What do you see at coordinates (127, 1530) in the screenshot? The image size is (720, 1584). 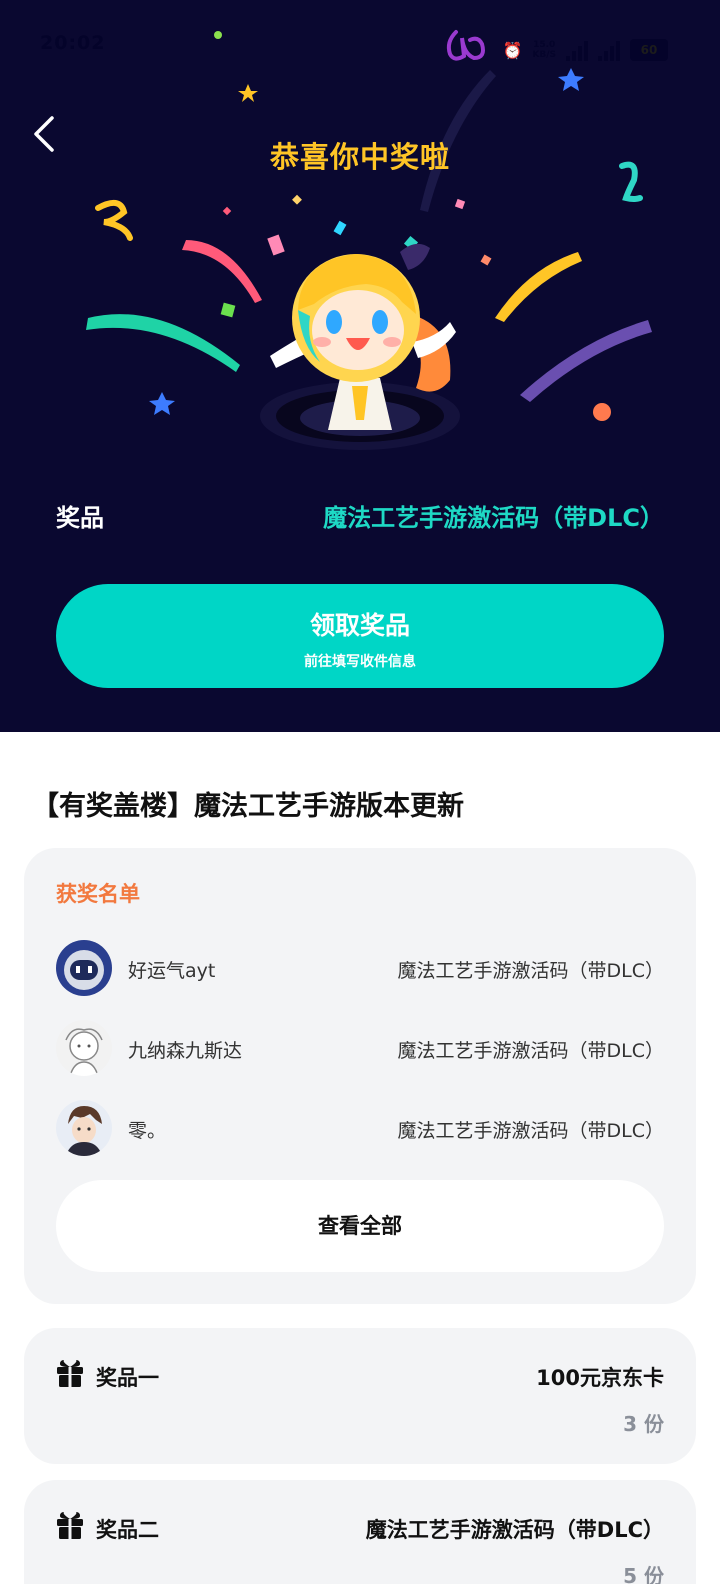 I see `prize-name: 奖品二` at bounding box center [127, 1530].